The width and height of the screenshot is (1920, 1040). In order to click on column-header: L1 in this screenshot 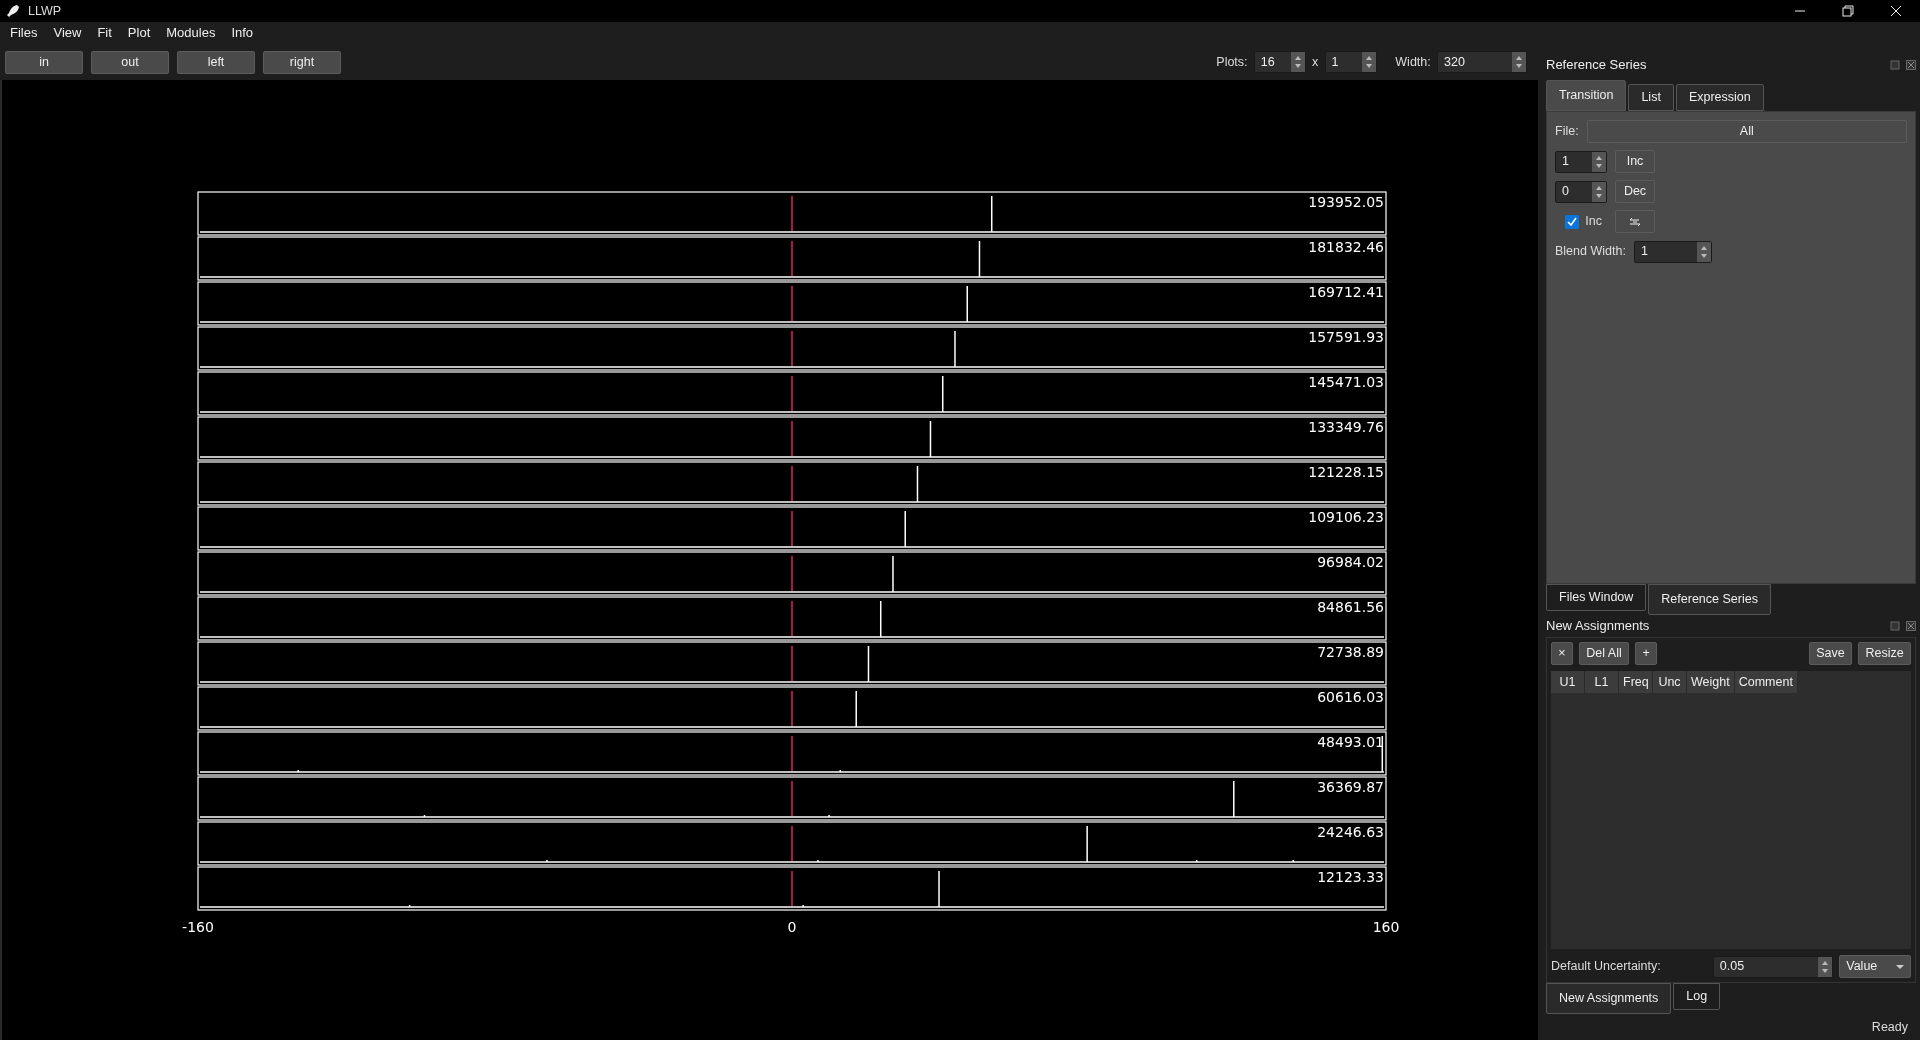, I will do `click(1602, 682)`.